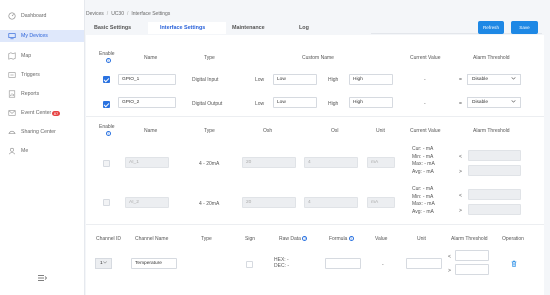 The image size is (550, 295). Describe the element at coordinates (381, 162) in the screenshot. I see `ai-1-unit-input: mA` at that location.